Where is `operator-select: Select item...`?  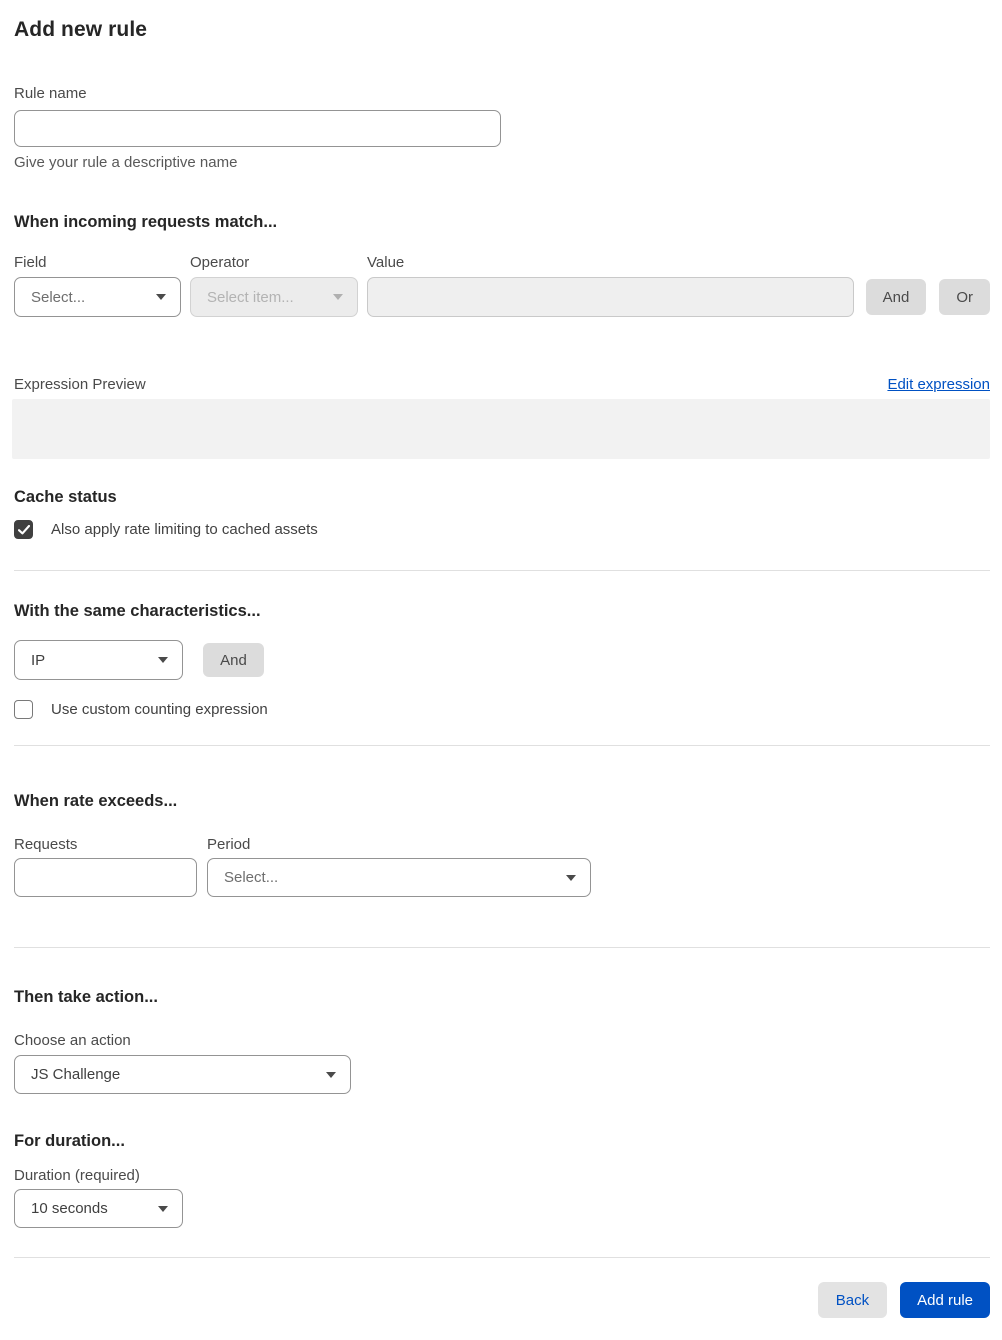
operator-select: Select item... is located at coordinates (274, 297).